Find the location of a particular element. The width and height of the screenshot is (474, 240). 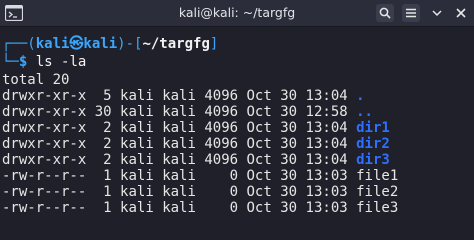

file-name: file3 is located at coordinates (377, 208).